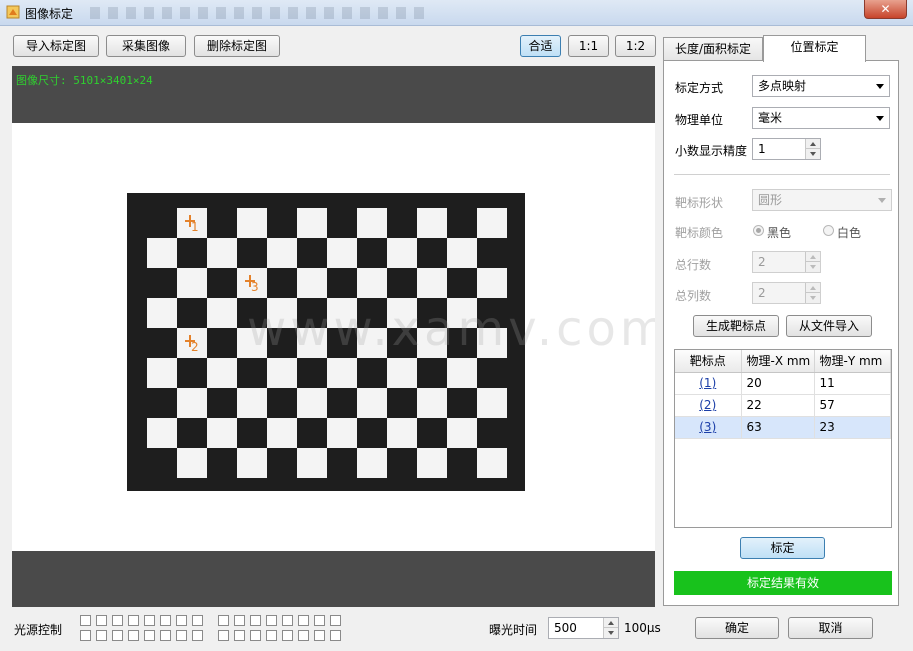 The width and height of the screenshot is (913, 651). I want to click on precision-stepper: 1, so click(786, 149).